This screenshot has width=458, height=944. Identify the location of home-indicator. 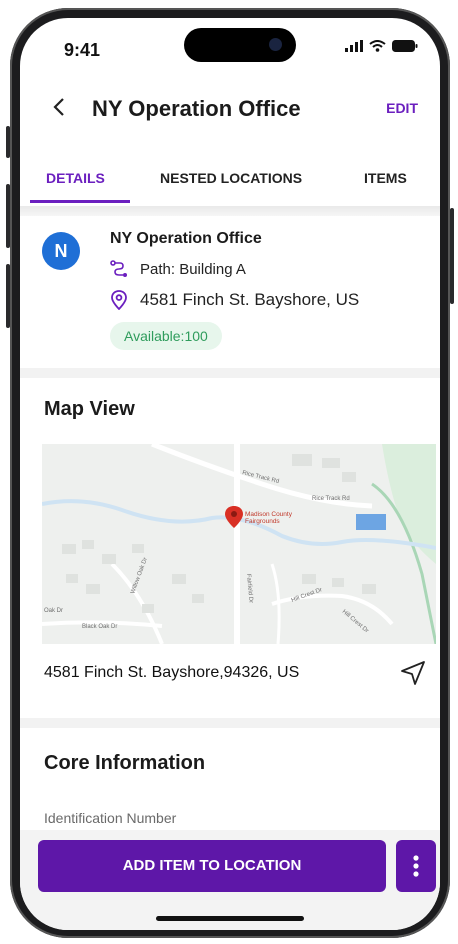
(230, 918).